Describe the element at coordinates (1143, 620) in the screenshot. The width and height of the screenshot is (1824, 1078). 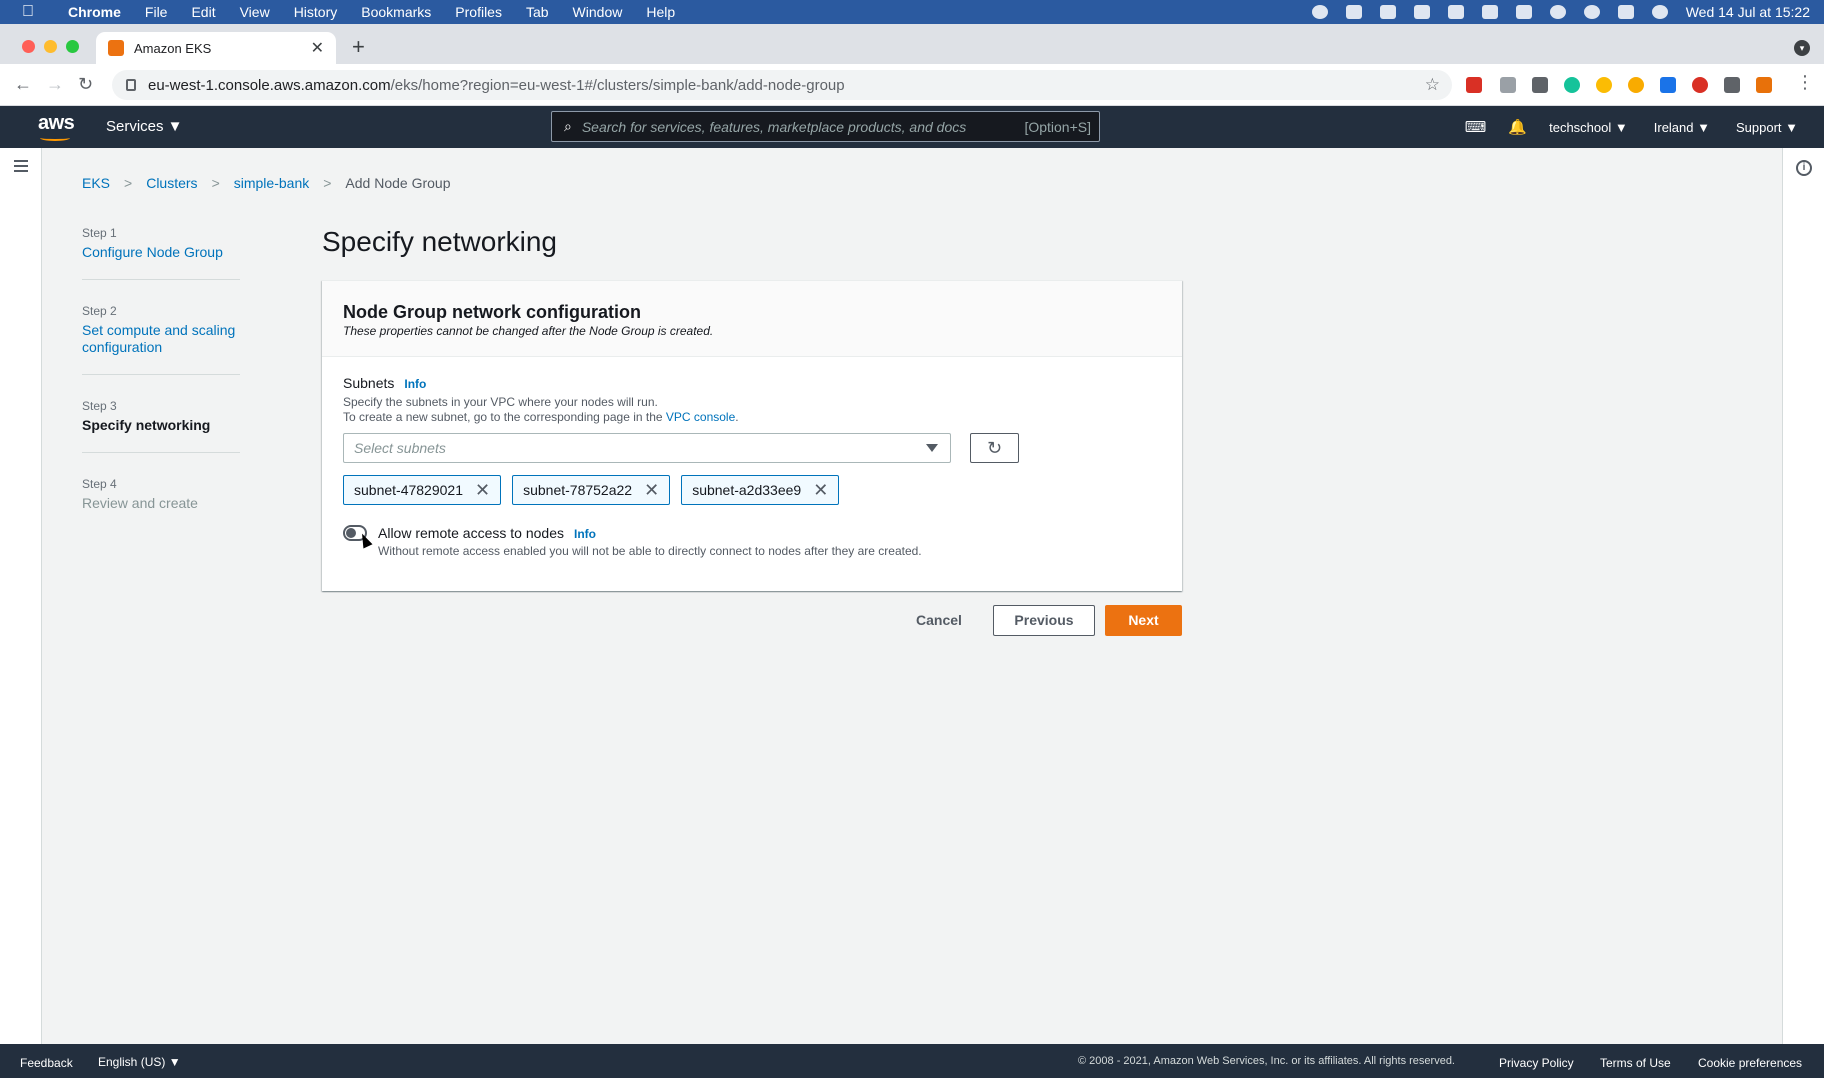
I see `next-button: Next` at that location.